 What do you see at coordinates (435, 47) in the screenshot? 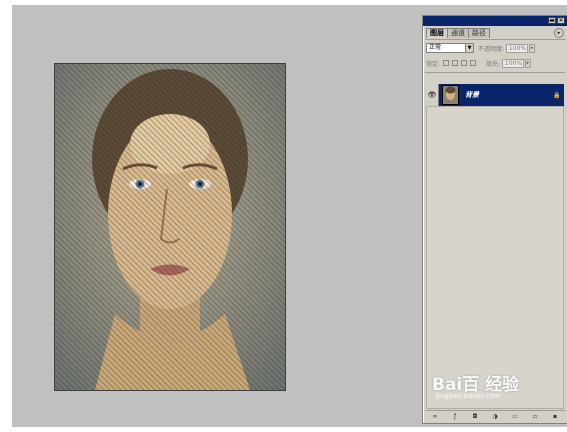
I see `blend-mode-value: 正常` at bounding box center [435, 47].